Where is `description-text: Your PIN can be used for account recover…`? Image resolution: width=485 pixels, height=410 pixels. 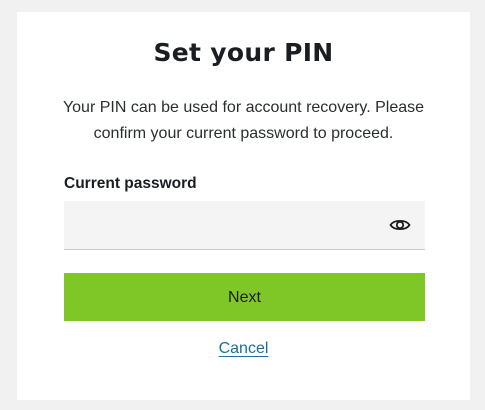 description-text: Your PIN can be used for account recover… is located at coordinates (243, 120).